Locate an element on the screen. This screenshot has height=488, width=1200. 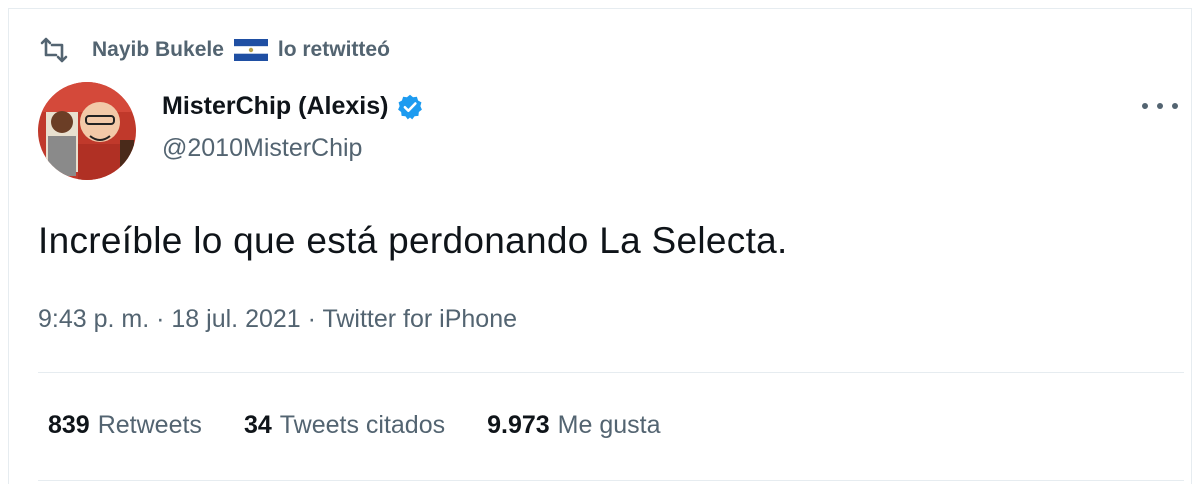
retweets-count: 839 is located at coordinates (69, 425).